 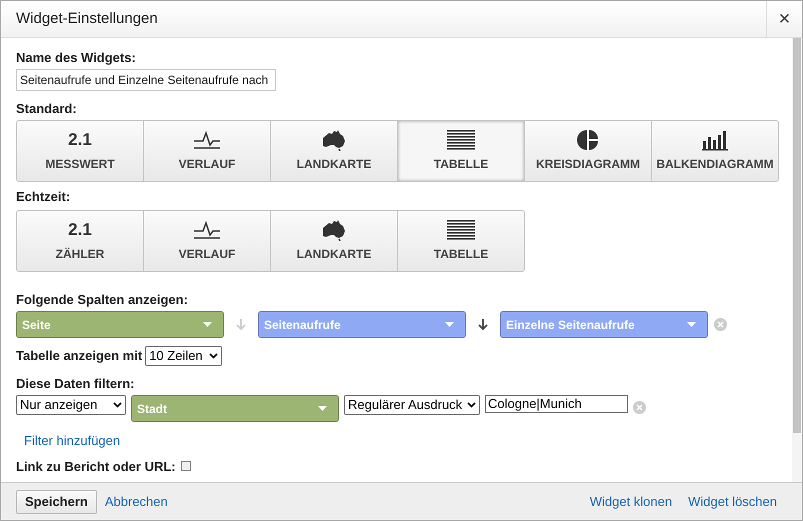 I want to click on close-button: ×, so click(x=784, y=19).